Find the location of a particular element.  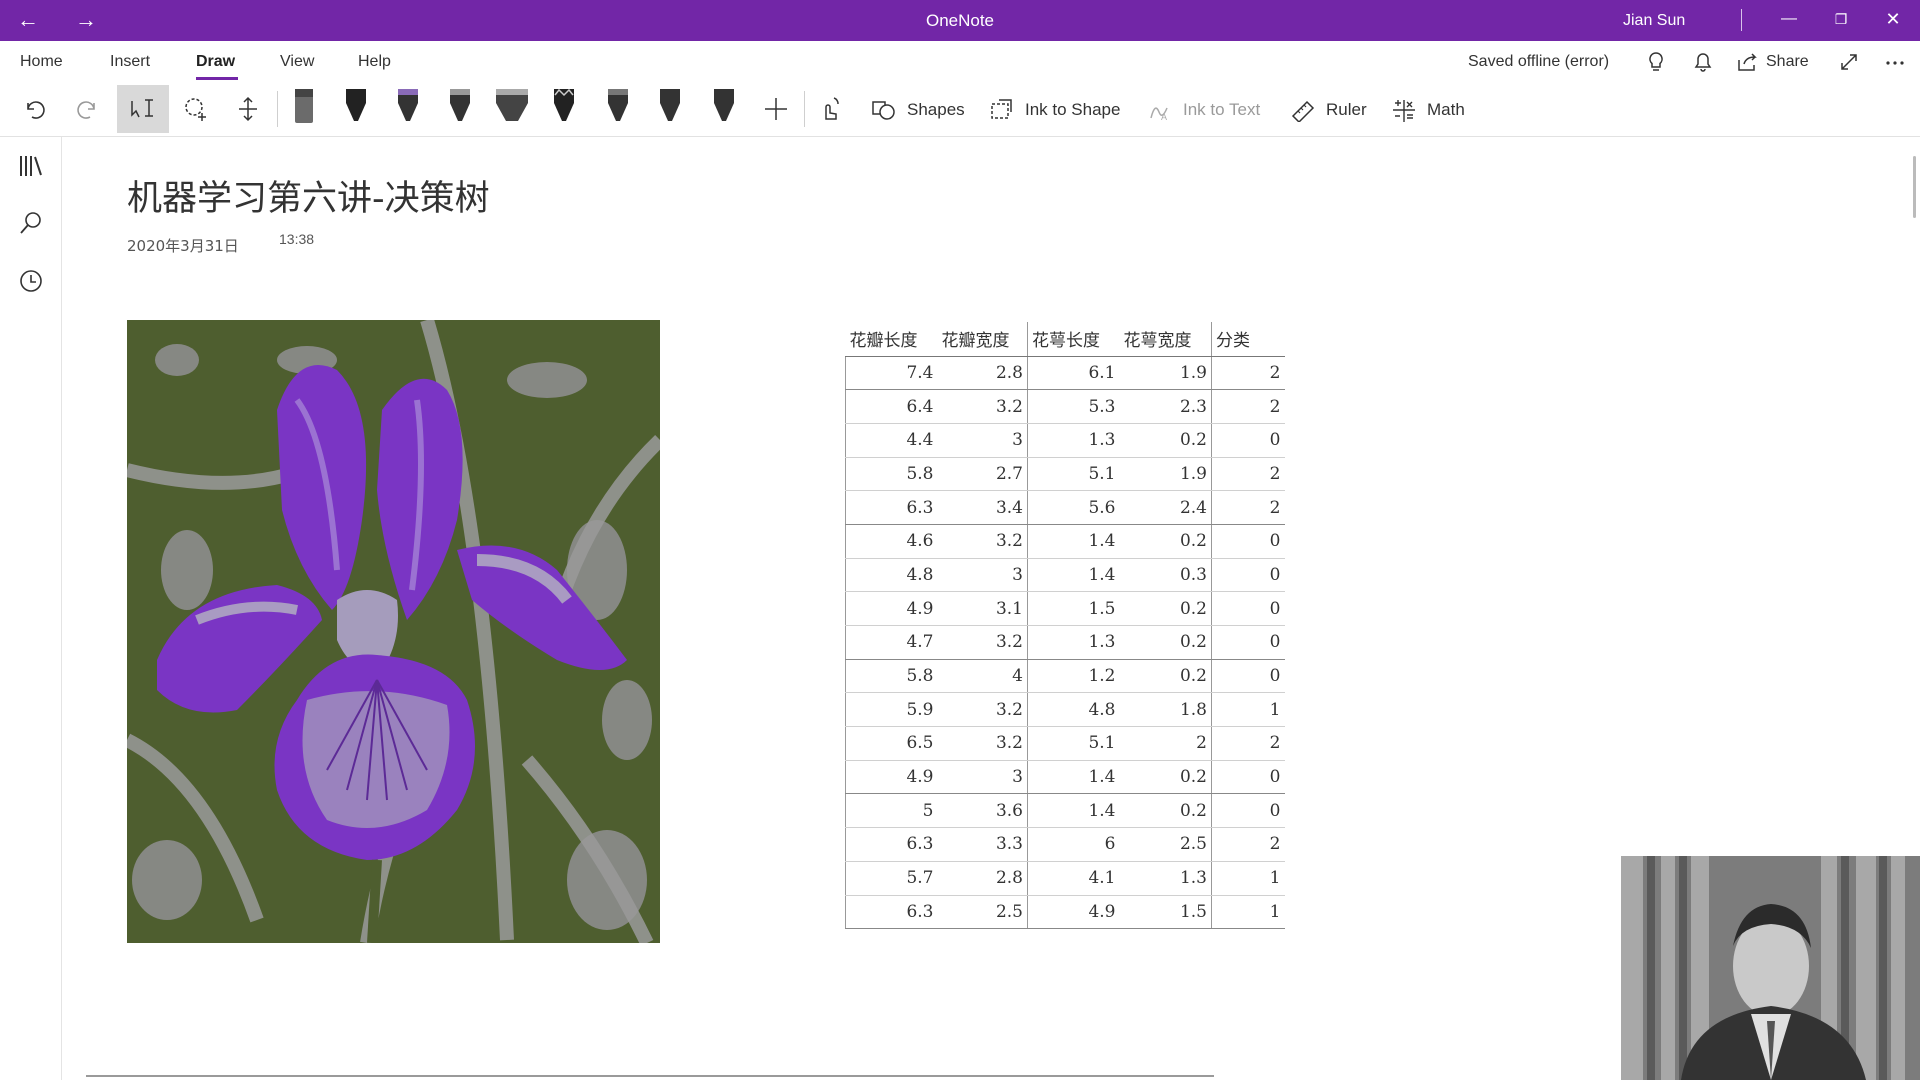

redo-button is located at coordinates (88, 109).